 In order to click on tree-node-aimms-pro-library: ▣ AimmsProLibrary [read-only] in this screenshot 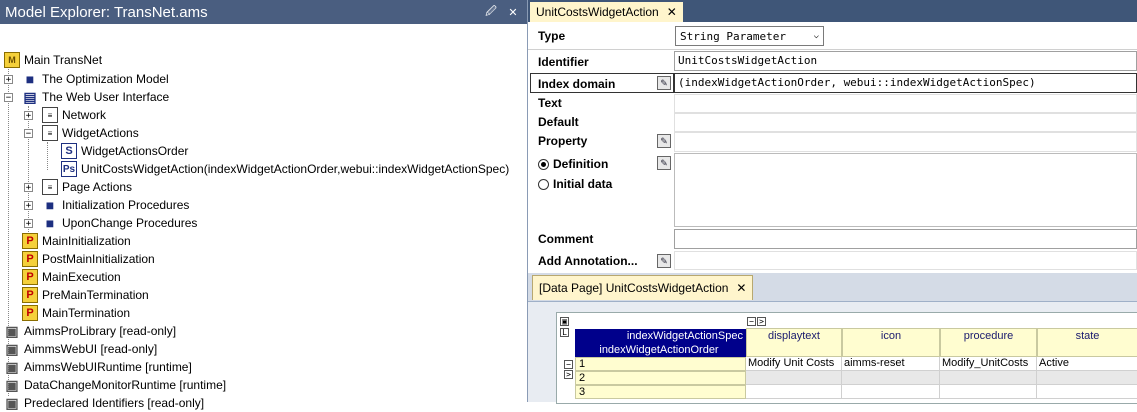, I will do `click(90, 331)`.